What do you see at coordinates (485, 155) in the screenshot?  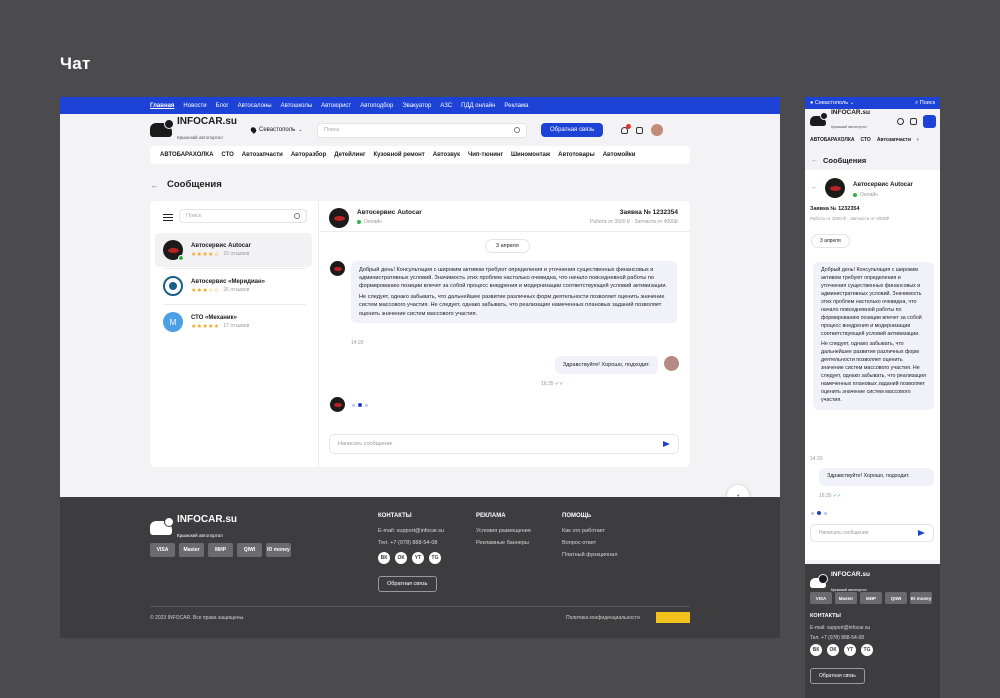 I see `category-chip-tuning: Чип-тюнинг` at bounding box center [485, 155].